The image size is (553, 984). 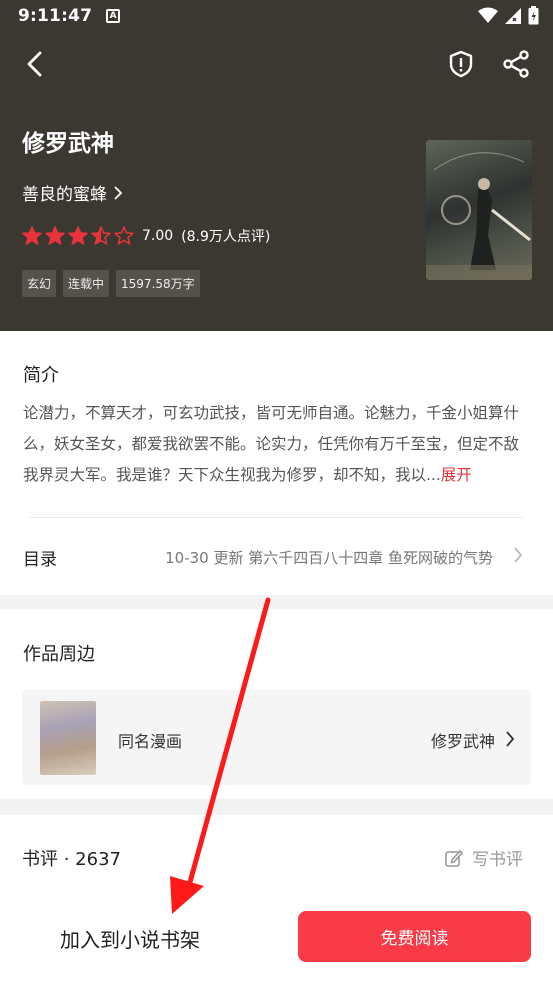 I want to click on add-to-shelf-button: 加入到小说书架, so click(x=130, y=938).